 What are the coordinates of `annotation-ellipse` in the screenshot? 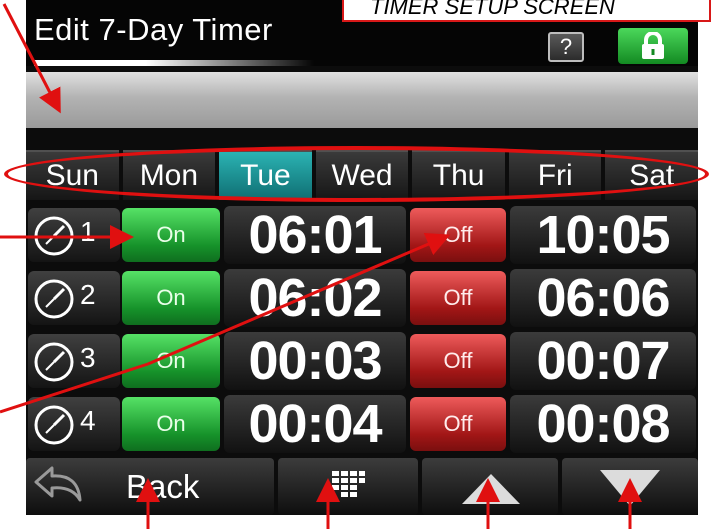 It's located at (356, 174).